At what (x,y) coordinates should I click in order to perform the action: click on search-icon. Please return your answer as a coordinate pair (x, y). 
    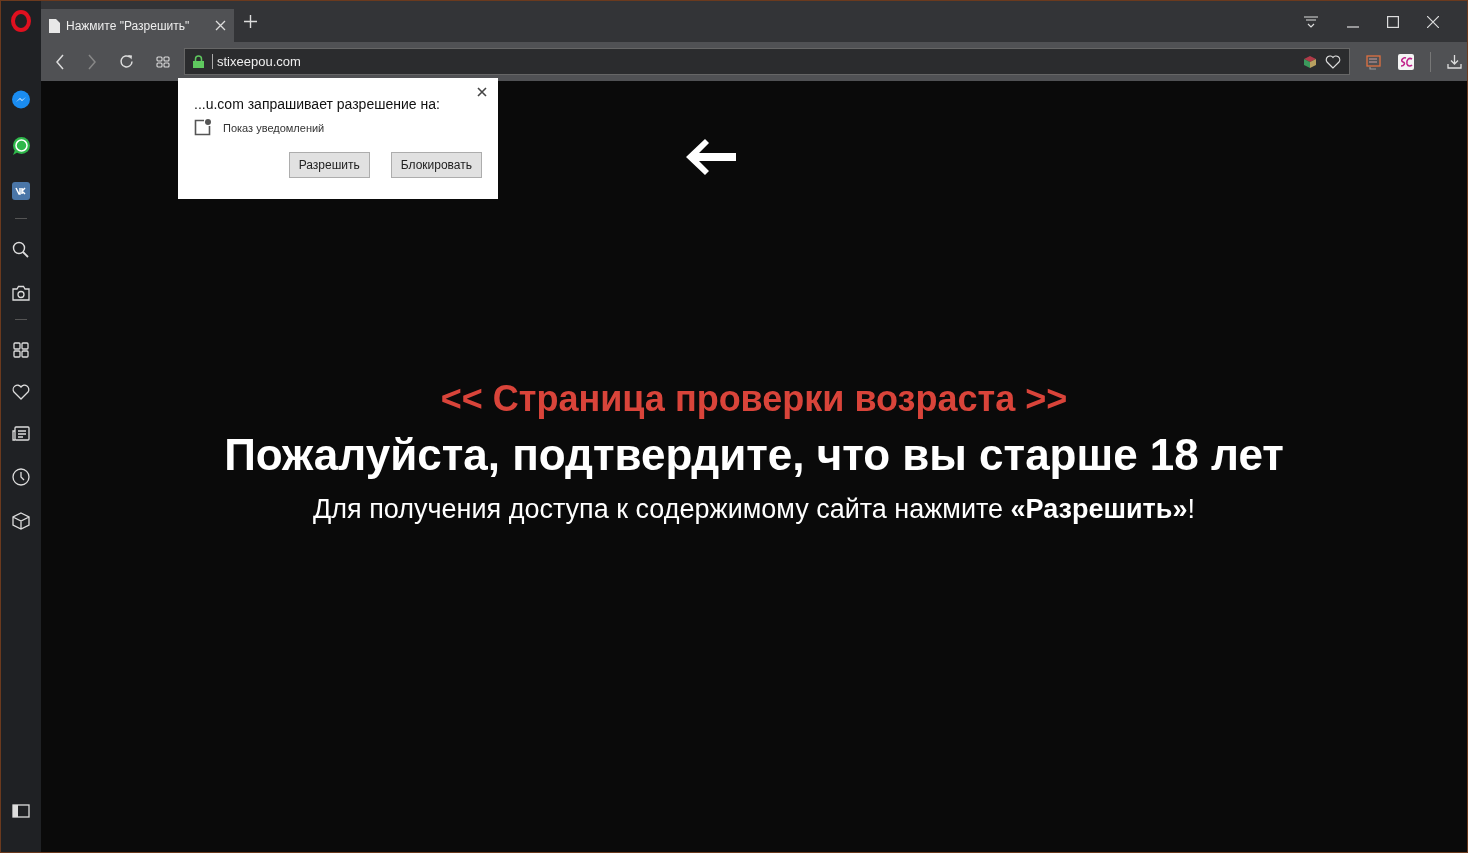
    Looking at the image, I should click on (21, 250).